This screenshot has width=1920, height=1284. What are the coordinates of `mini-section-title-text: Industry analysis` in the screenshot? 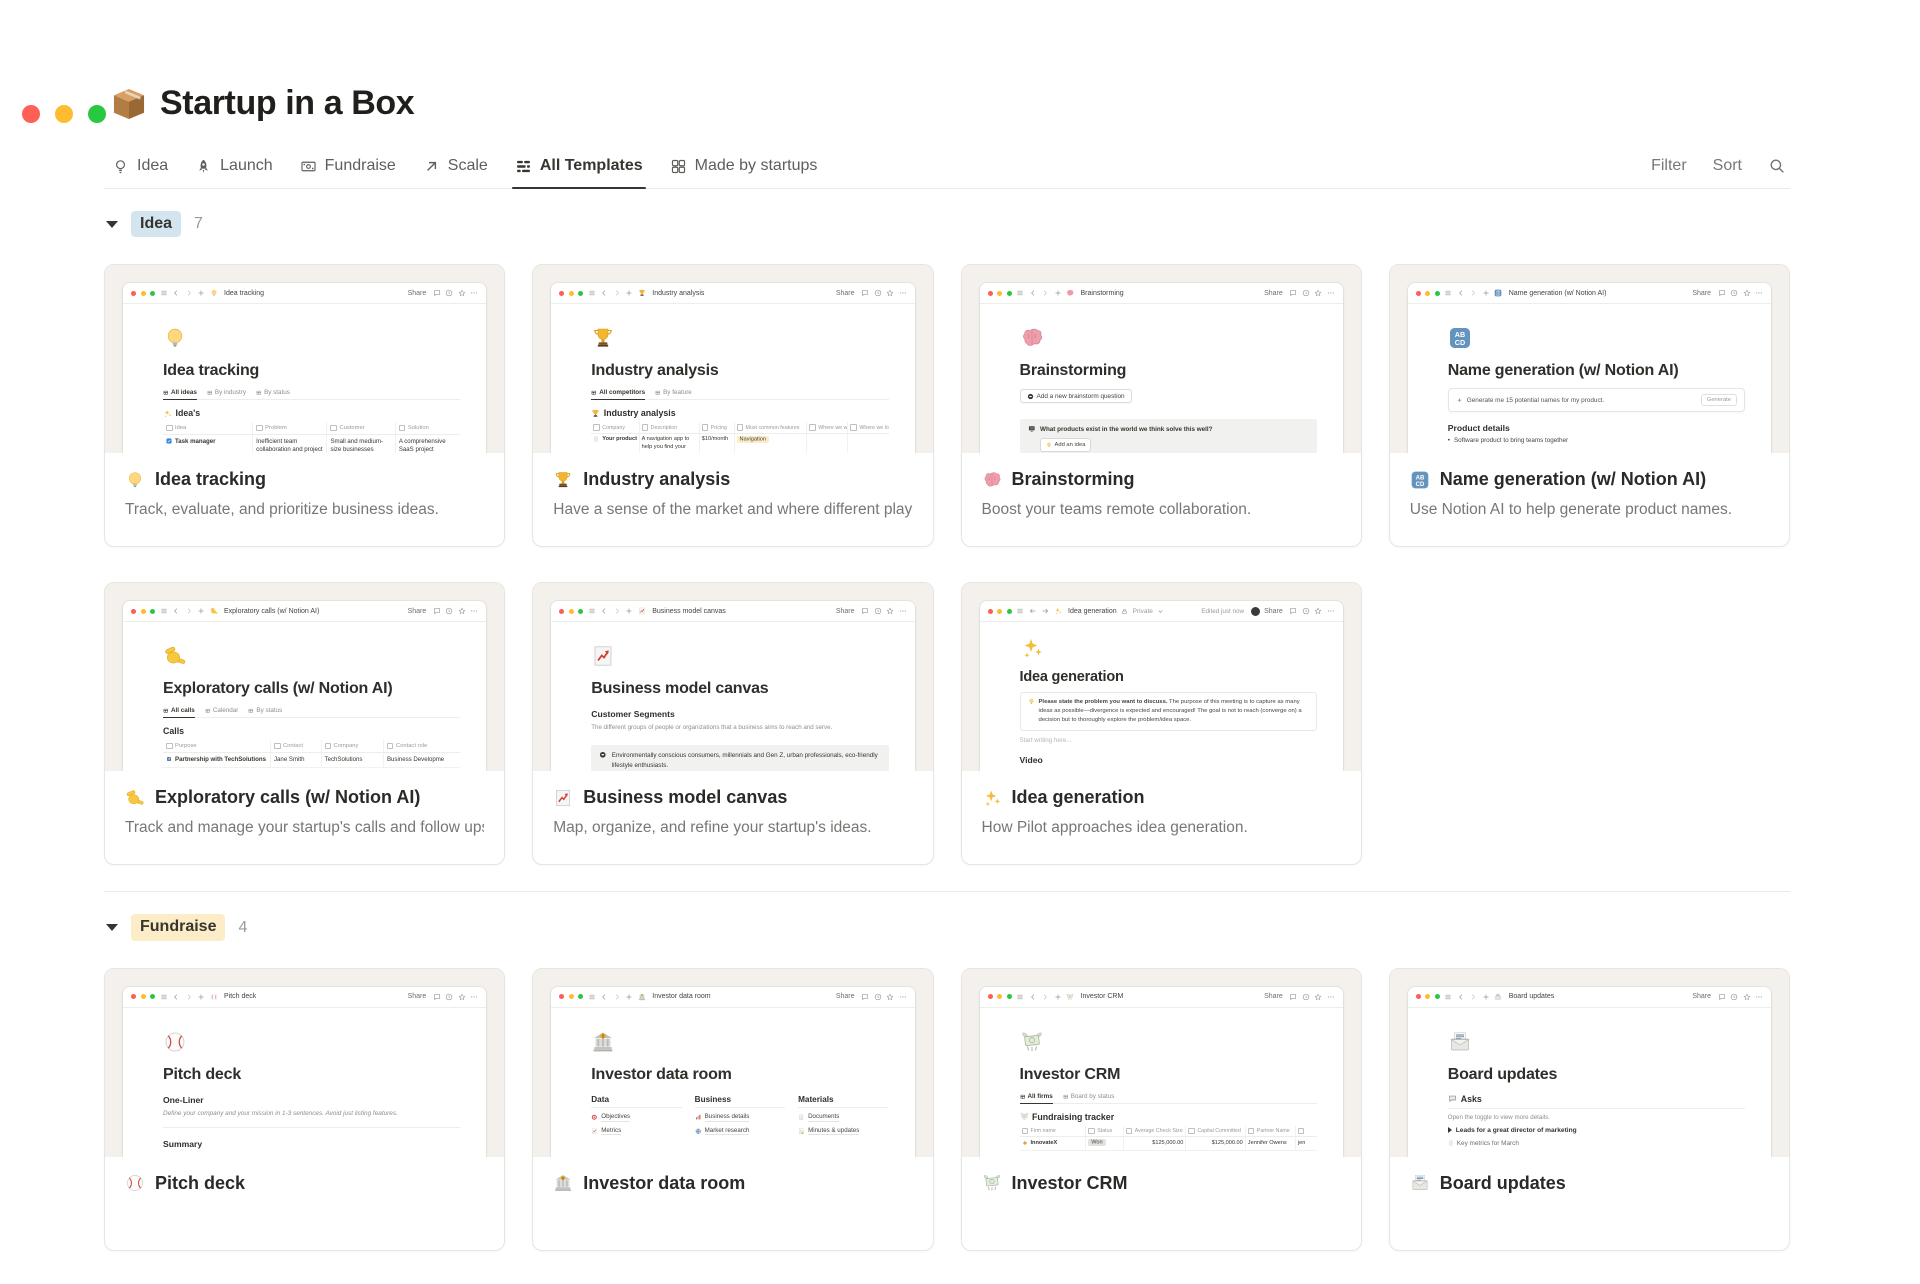 It's located at (640, 413).